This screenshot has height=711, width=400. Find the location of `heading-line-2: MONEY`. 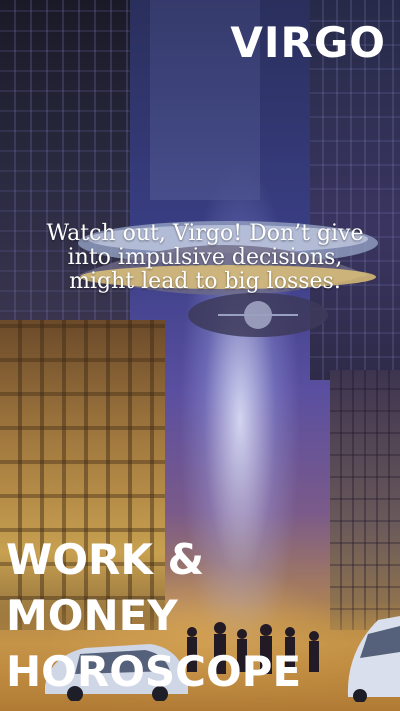

heading-line-2: MONEY is located at coordinates (92, 615).